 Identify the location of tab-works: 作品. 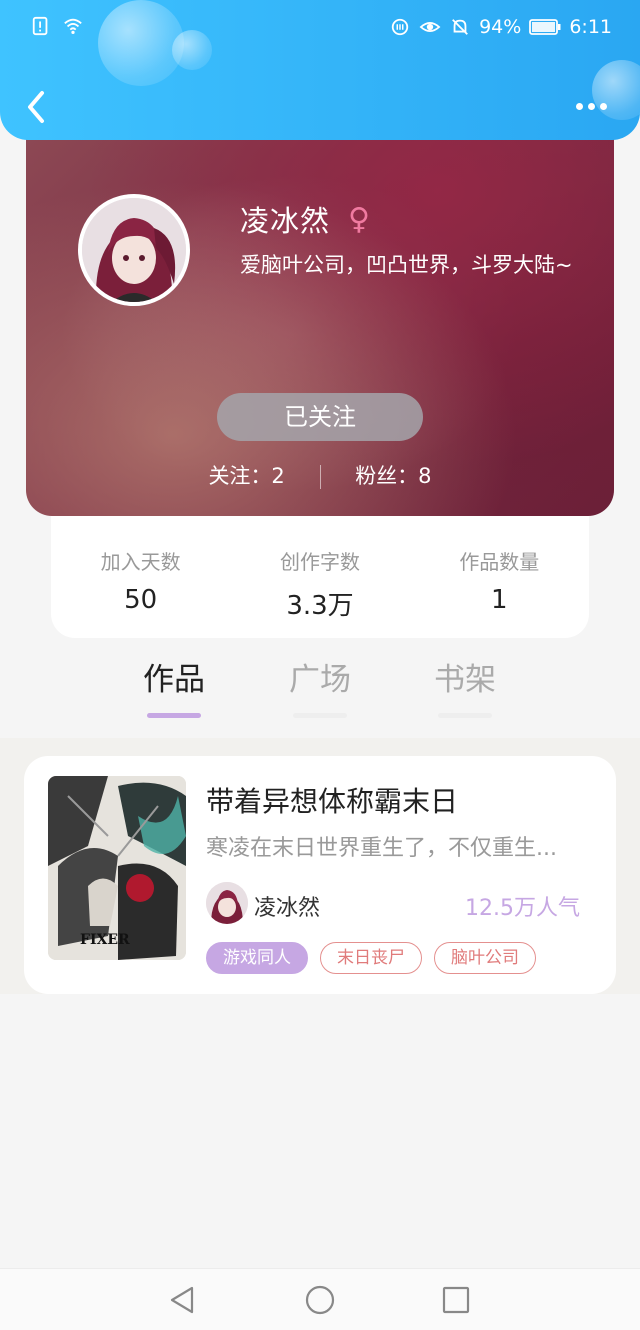
(174, 686).